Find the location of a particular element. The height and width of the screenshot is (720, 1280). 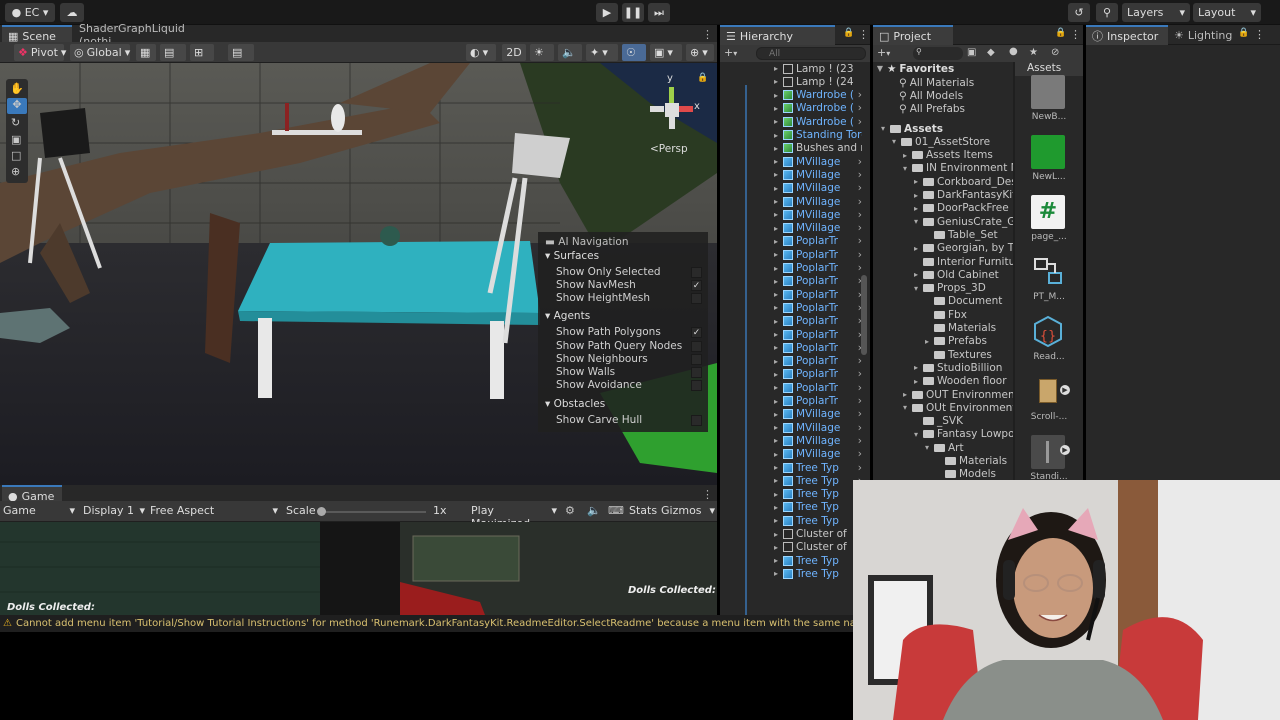

tab-inspector: ⓘ Inspector is located at coordinates (1127, 35).